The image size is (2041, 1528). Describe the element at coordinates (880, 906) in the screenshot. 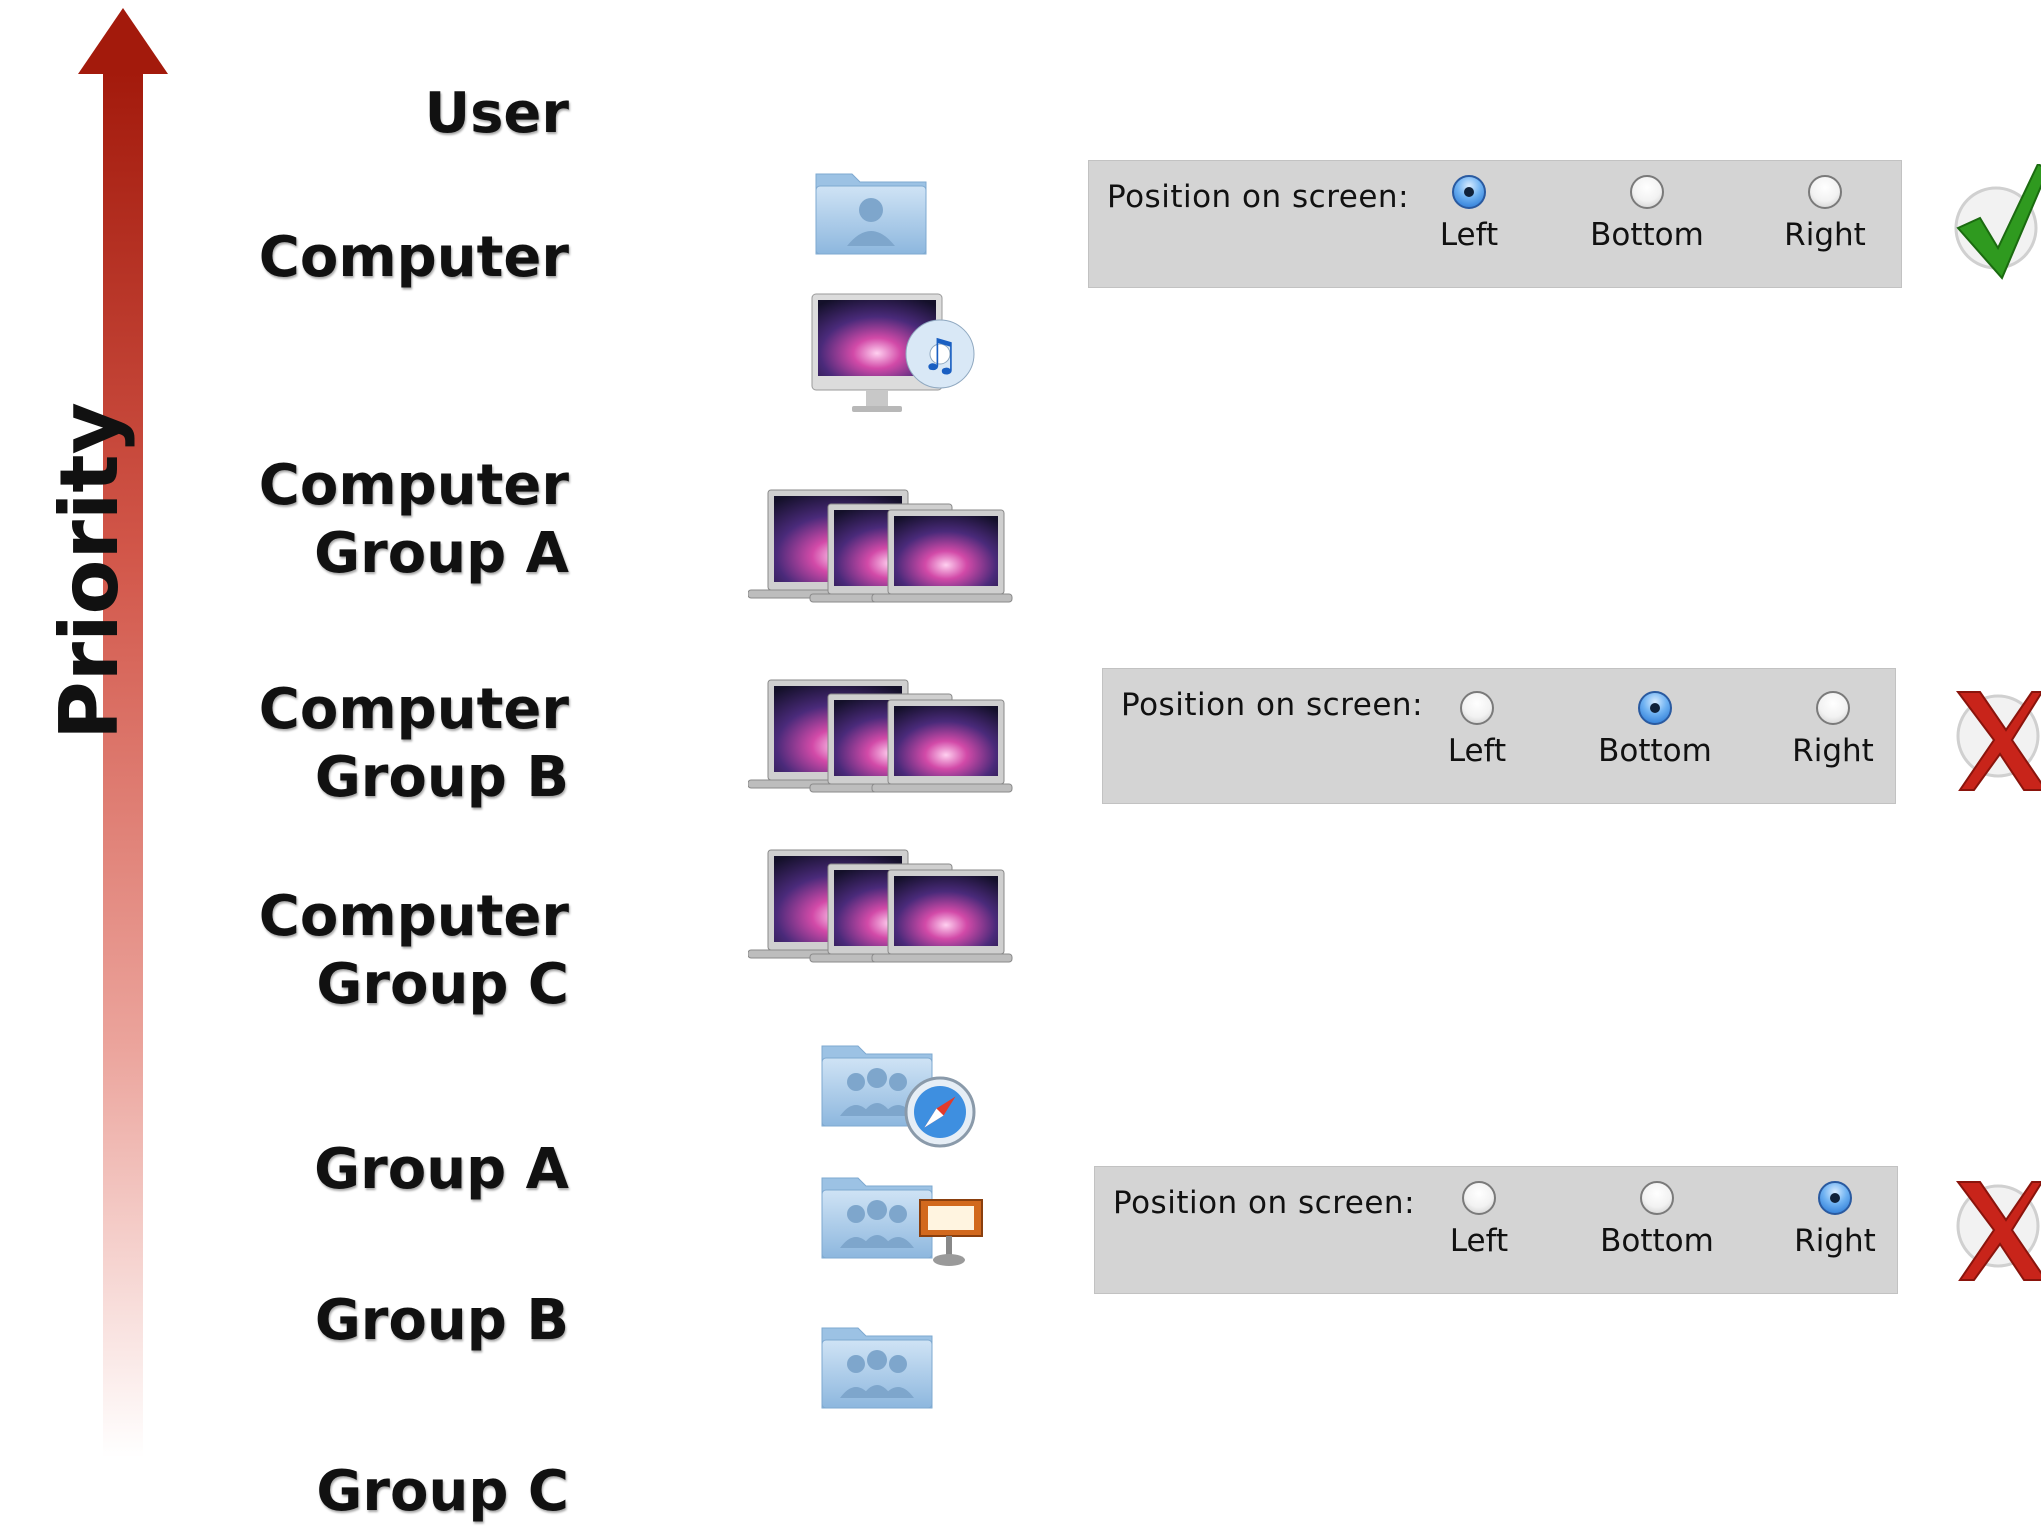

I see `computer-group-c-laptops-icon` at that location.